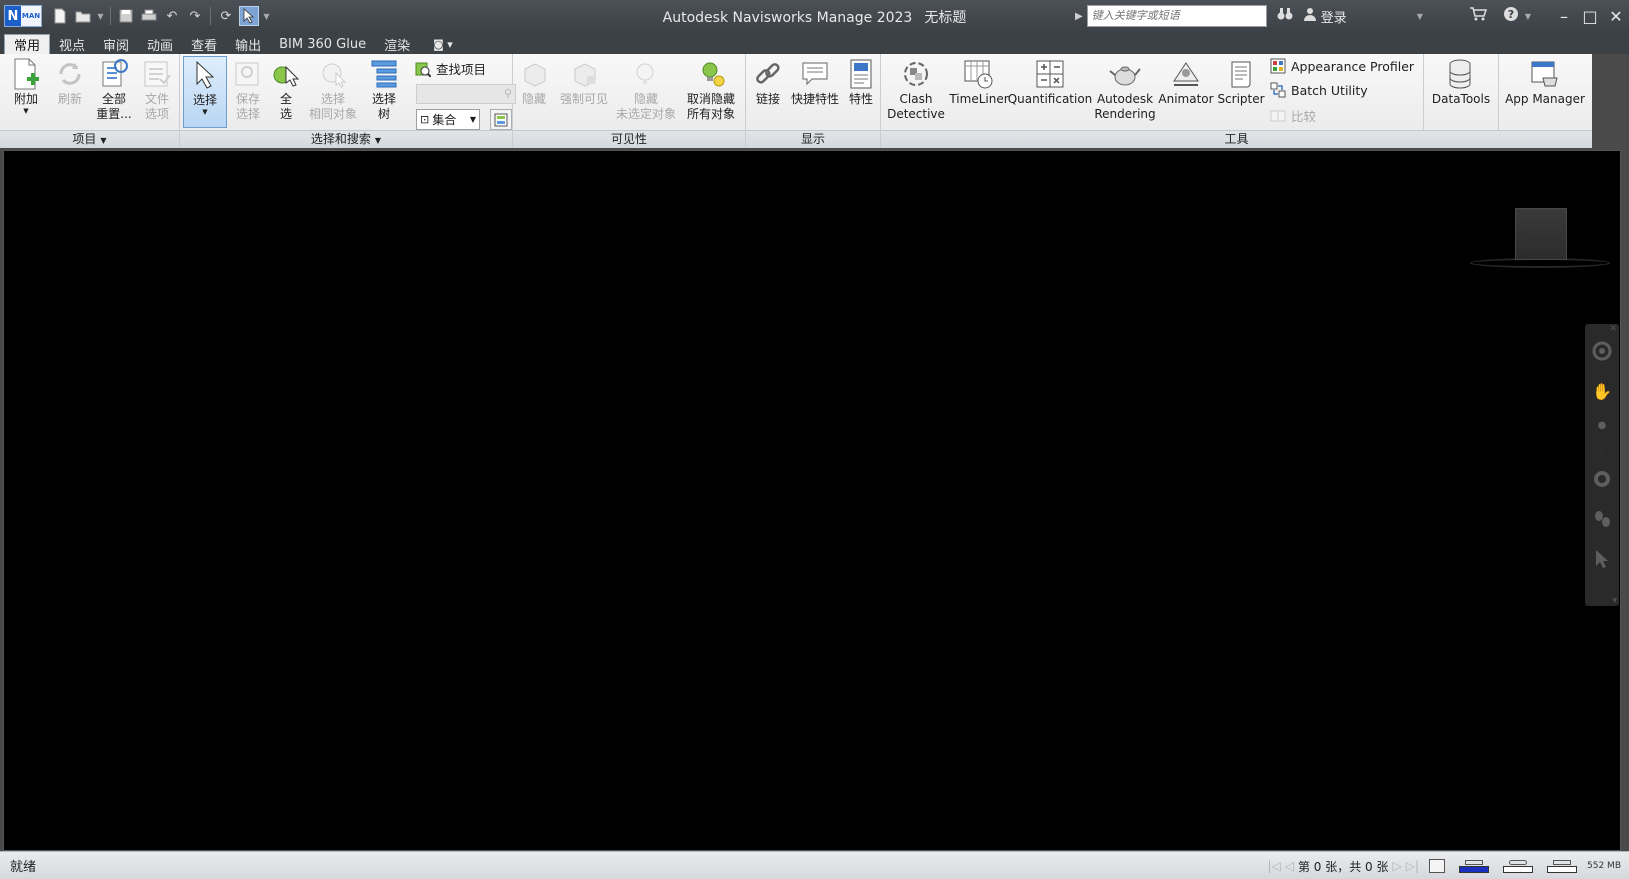 This screenshot has width=1629, height=879. I want to click on properties-button: 特性, so click(861, 81).